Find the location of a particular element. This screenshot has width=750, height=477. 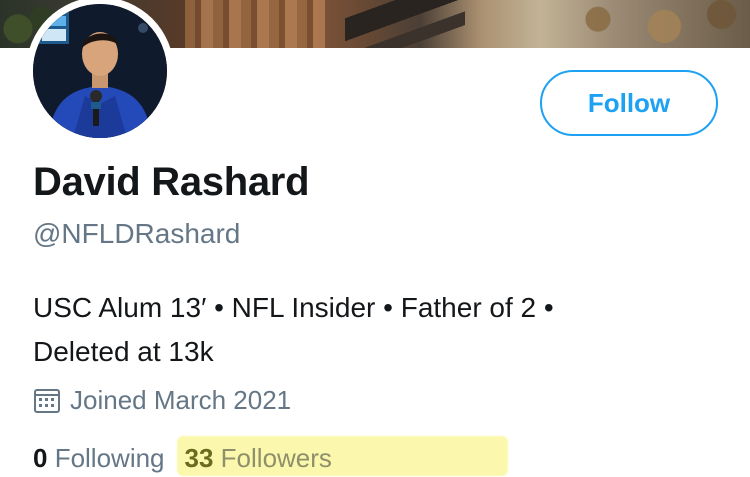

avatar-photo is located at coordinates (100, 71).